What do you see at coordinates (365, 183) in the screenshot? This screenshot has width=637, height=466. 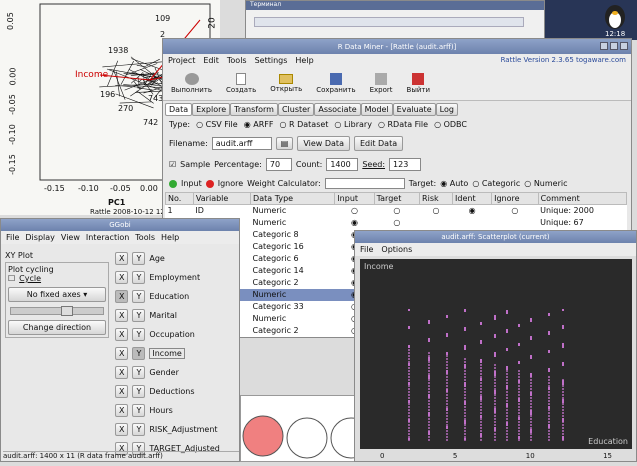 I see `weight-input` at bounding box center [365, 183].